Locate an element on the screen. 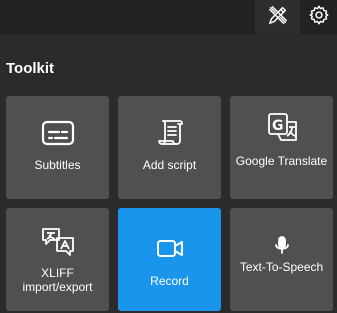 This screenshot has height=313, width=337. google-translate-icon: G is located at coordinates (281, 127).